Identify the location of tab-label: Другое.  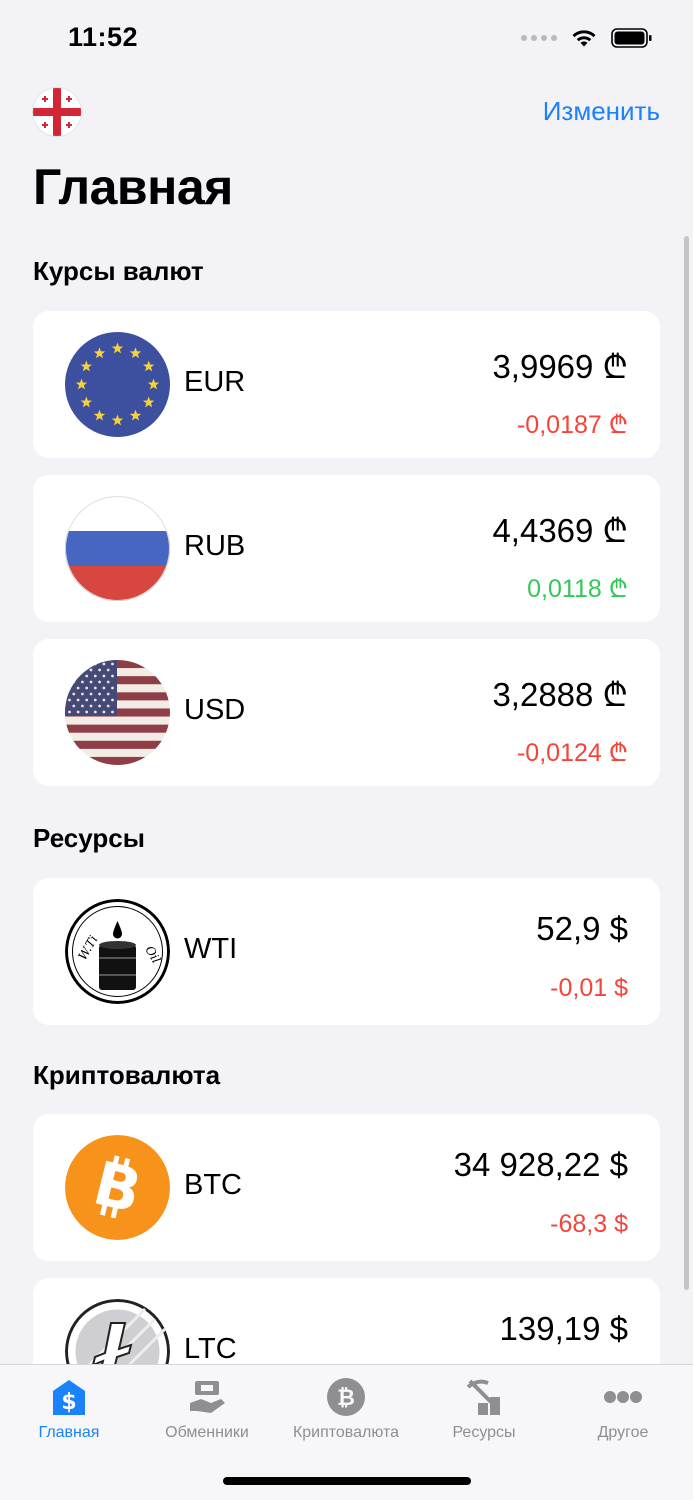
(623, 1432).